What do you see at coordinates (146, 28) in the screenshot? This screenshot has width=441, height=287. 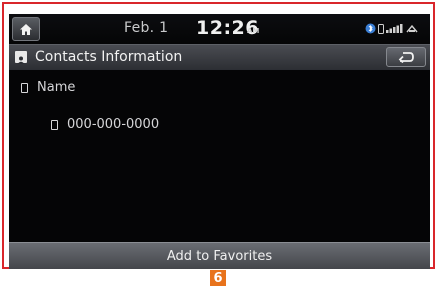 I see `date-display: Feb. 1` at bounding box center [146, 28].